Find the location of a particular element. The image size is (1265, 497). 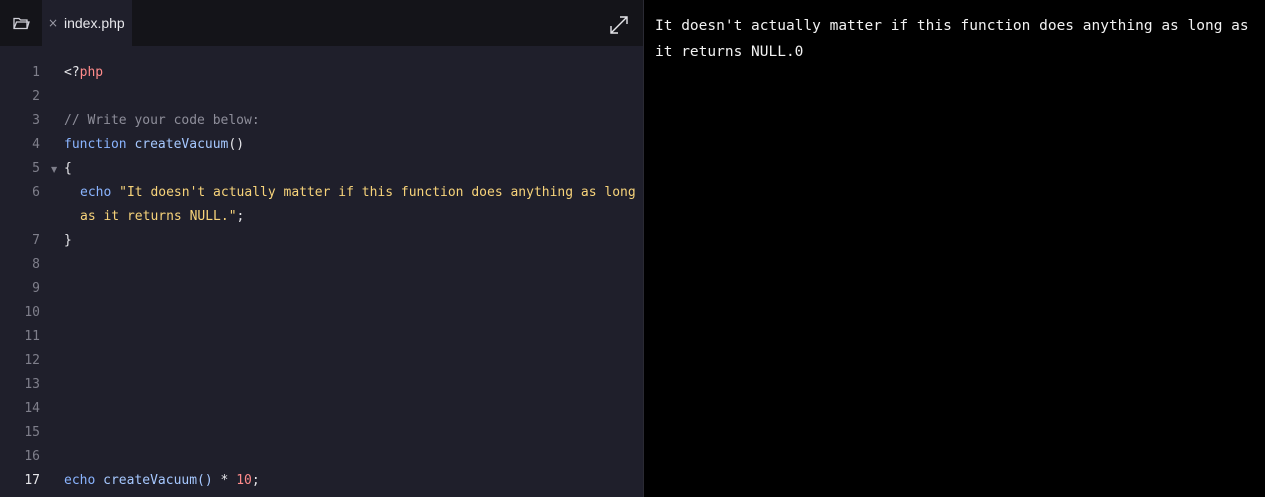

code-line: { is located at coordinates (68, 168).